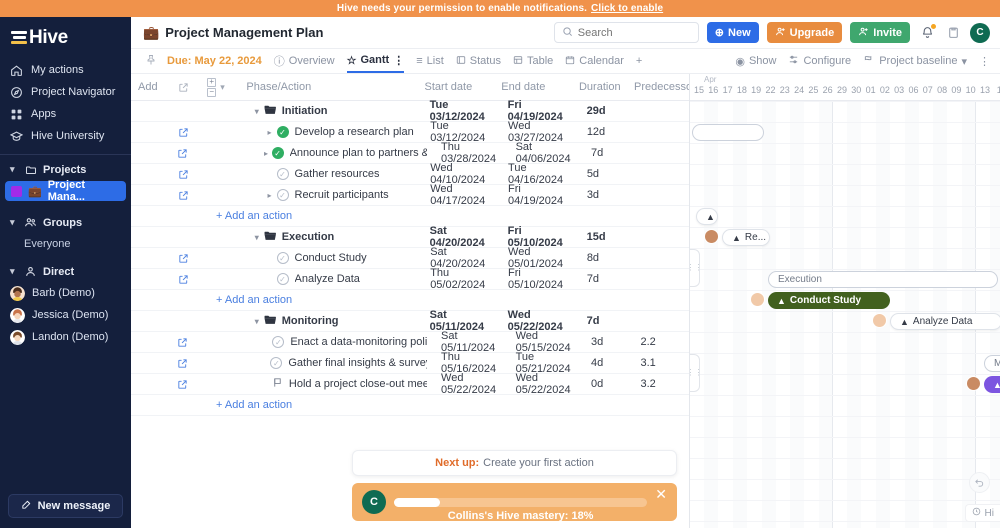  I want to click on task-name-cell: ▸ ✓ Recruit participants, so click(332, 195).